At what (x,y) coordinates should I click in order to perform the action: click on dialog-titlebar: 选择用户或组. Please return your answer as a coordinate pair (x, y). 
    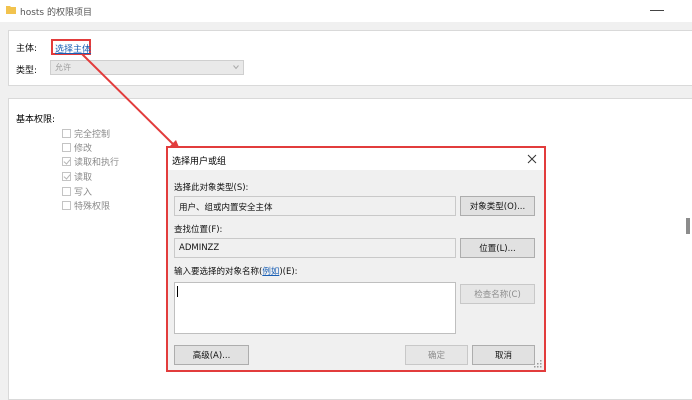
    Looking at the image, I should click on (356, 159).